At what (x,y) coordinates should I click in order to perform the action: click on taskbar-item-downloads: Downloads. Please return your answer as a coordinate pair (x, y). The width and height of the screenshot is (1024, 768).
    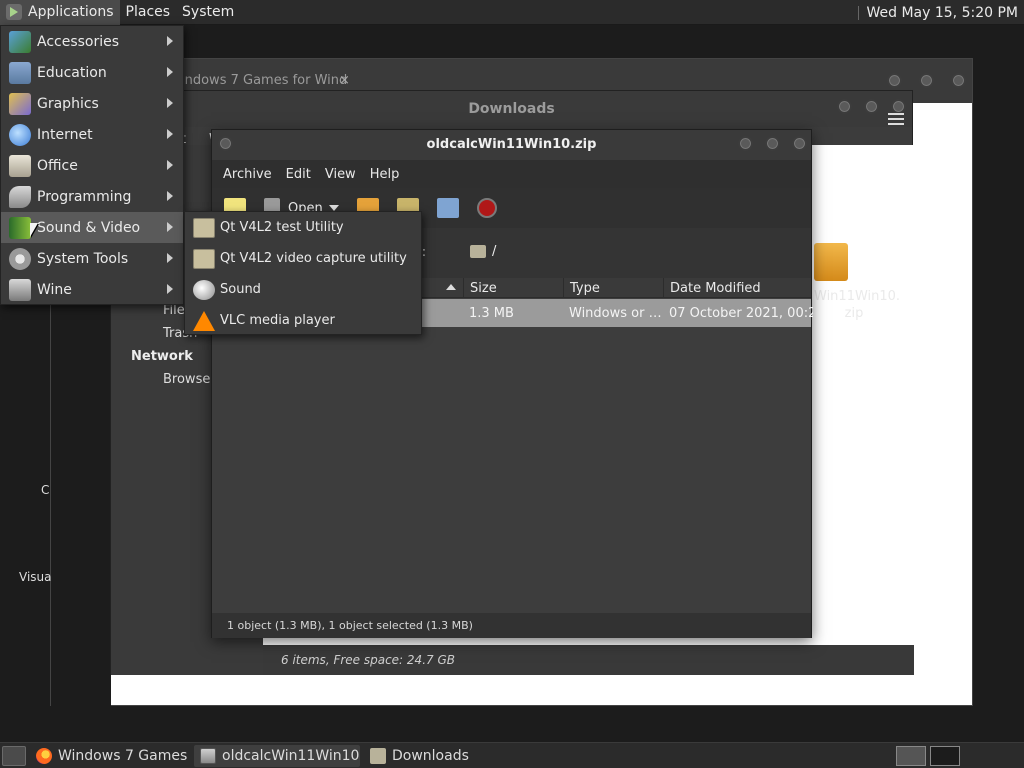
    Looking at the image, I should click on (424, 756).